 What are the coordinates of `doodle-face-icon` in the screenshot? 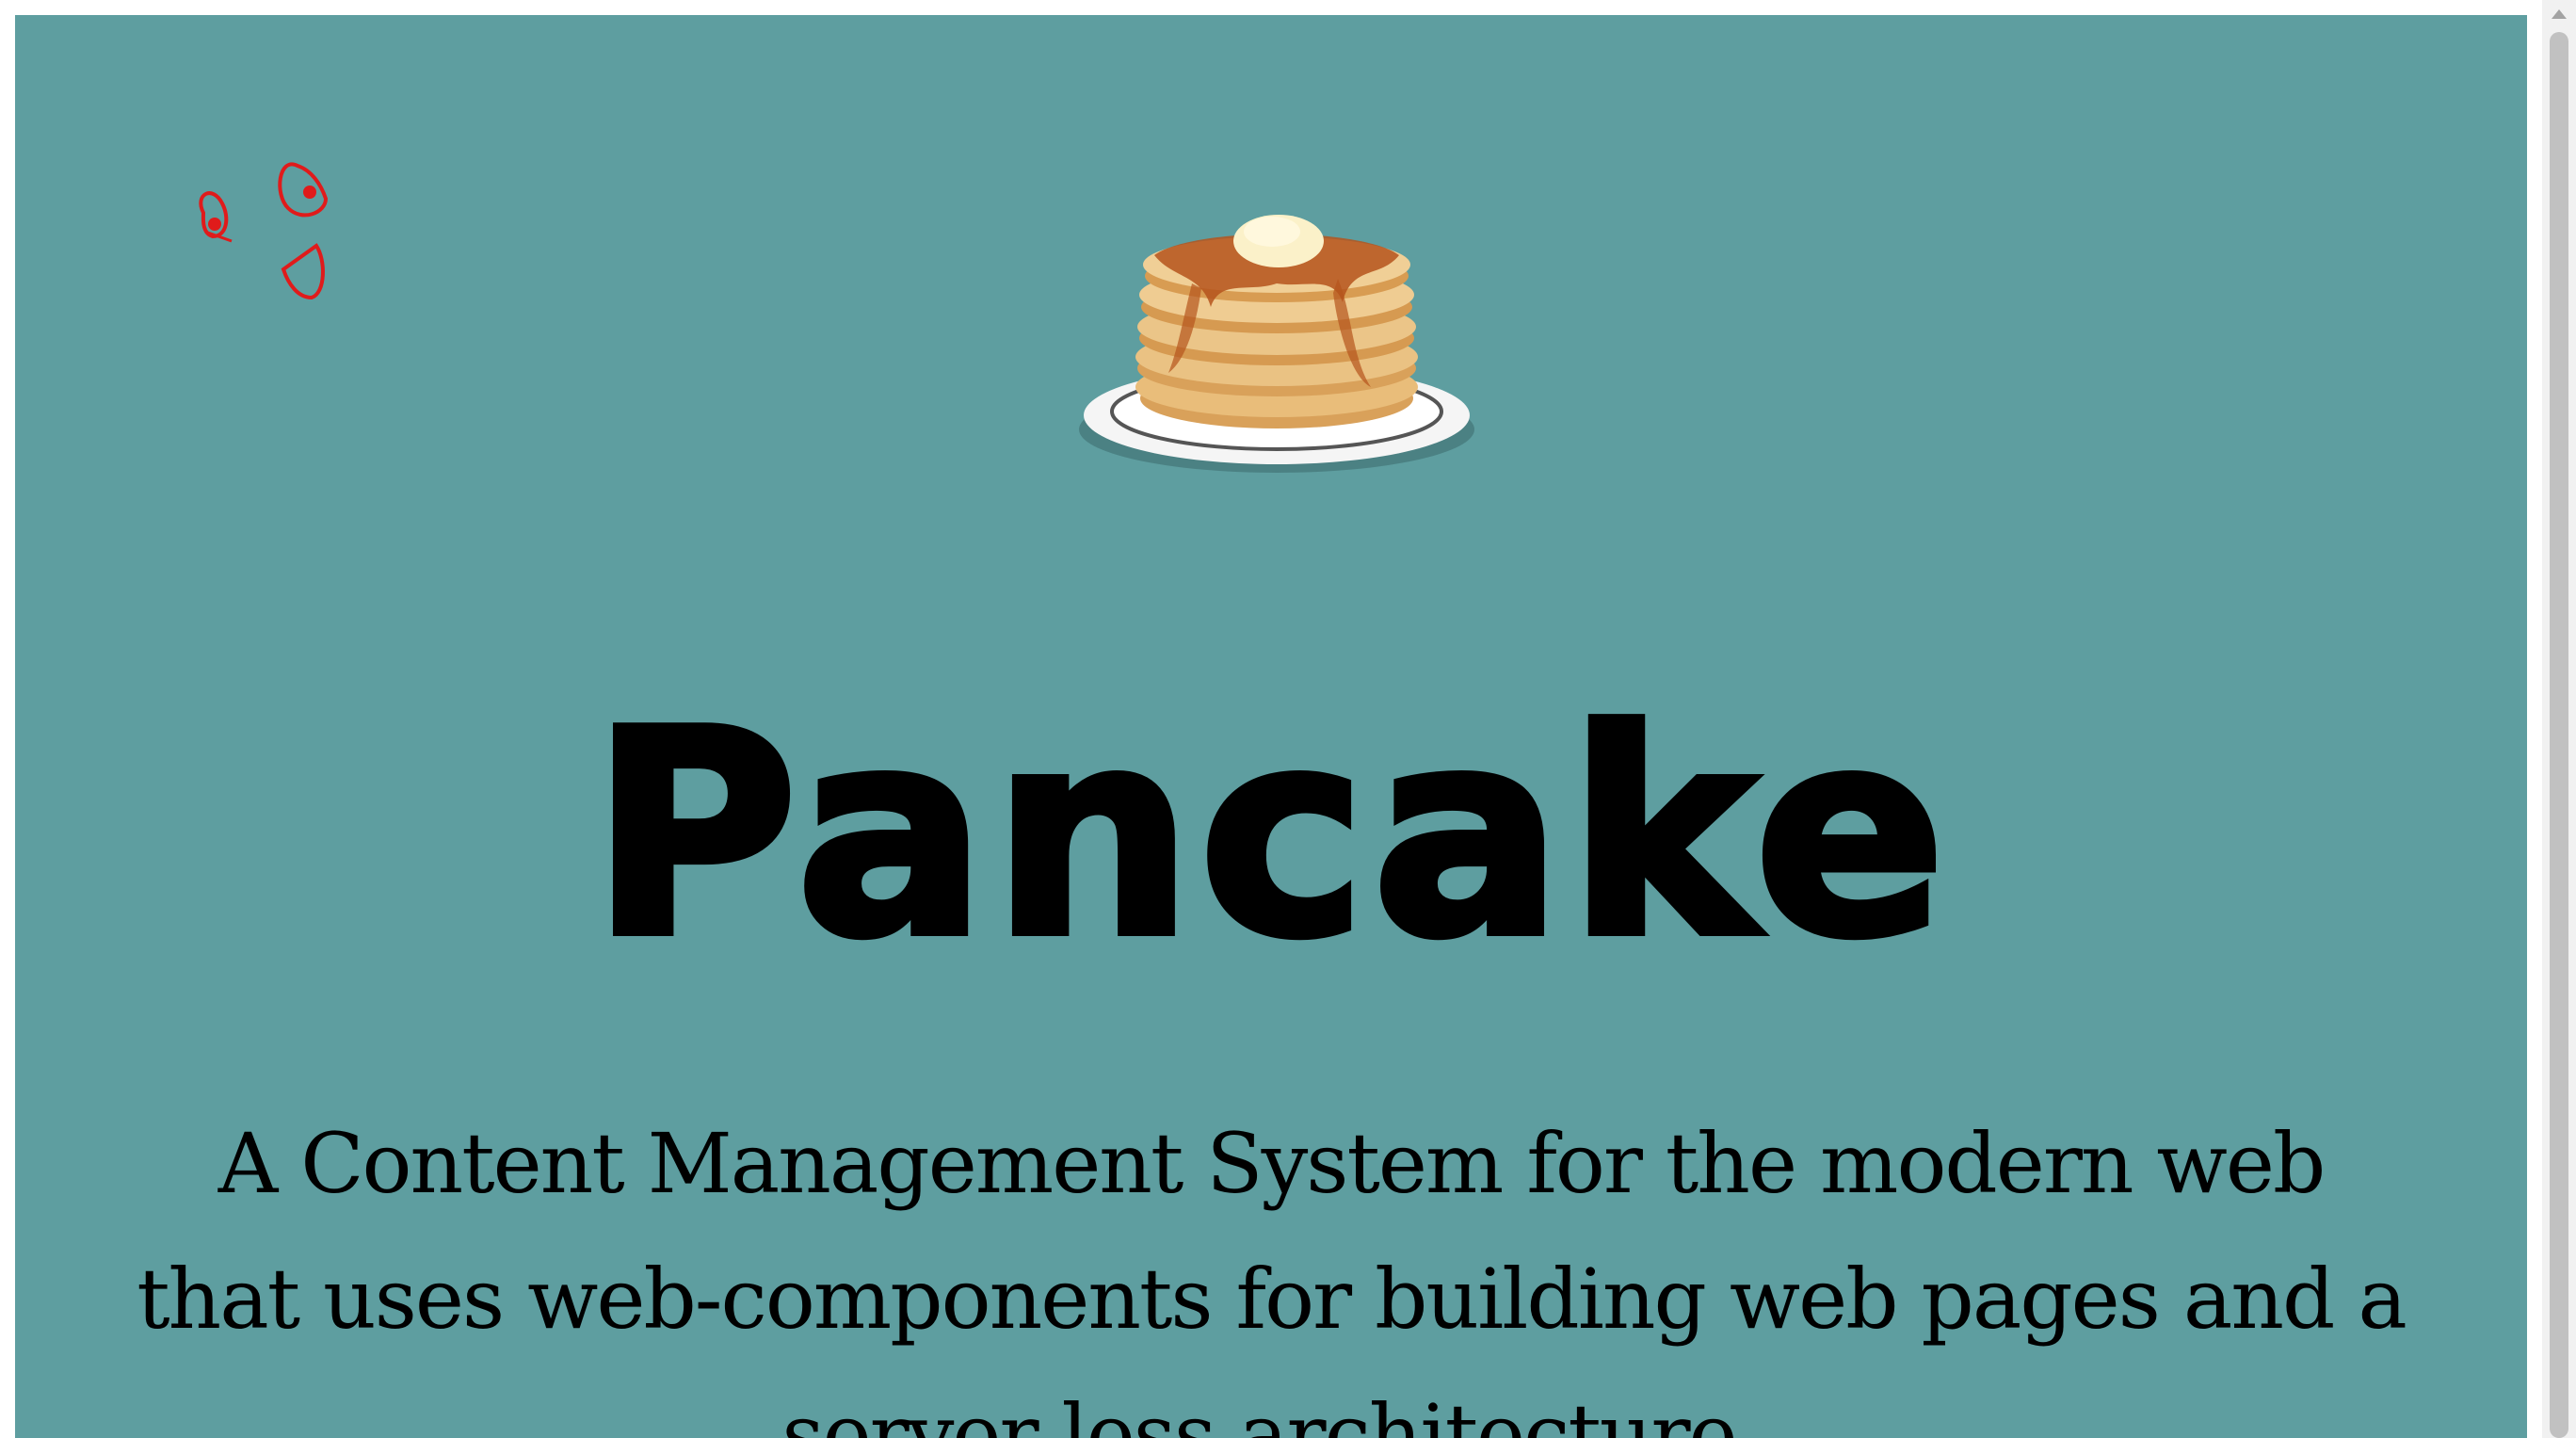 It's located at (264, 231).